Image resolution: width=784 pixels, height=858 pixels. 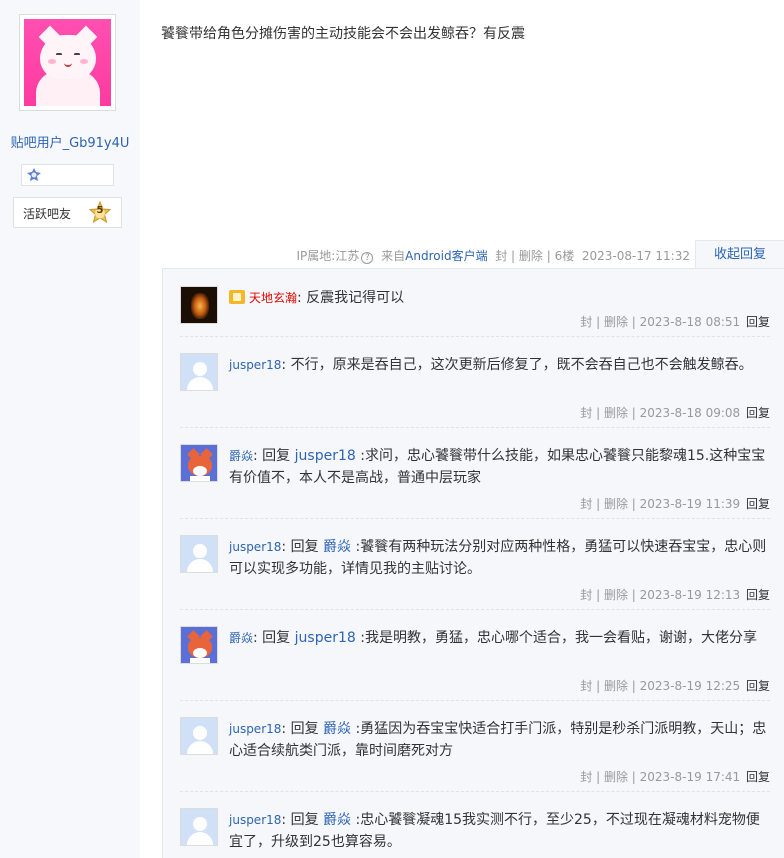 I want to click on cat-avatar-image, so click(x=67, y=62).